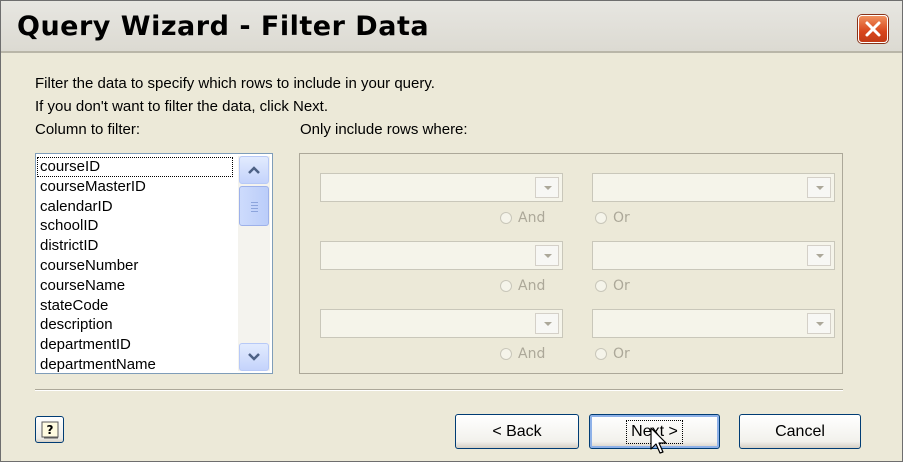 Image resolution: width=903 pixels, height=462 pixels. I want to click on column-list-item: courseID, so click(135, 167).